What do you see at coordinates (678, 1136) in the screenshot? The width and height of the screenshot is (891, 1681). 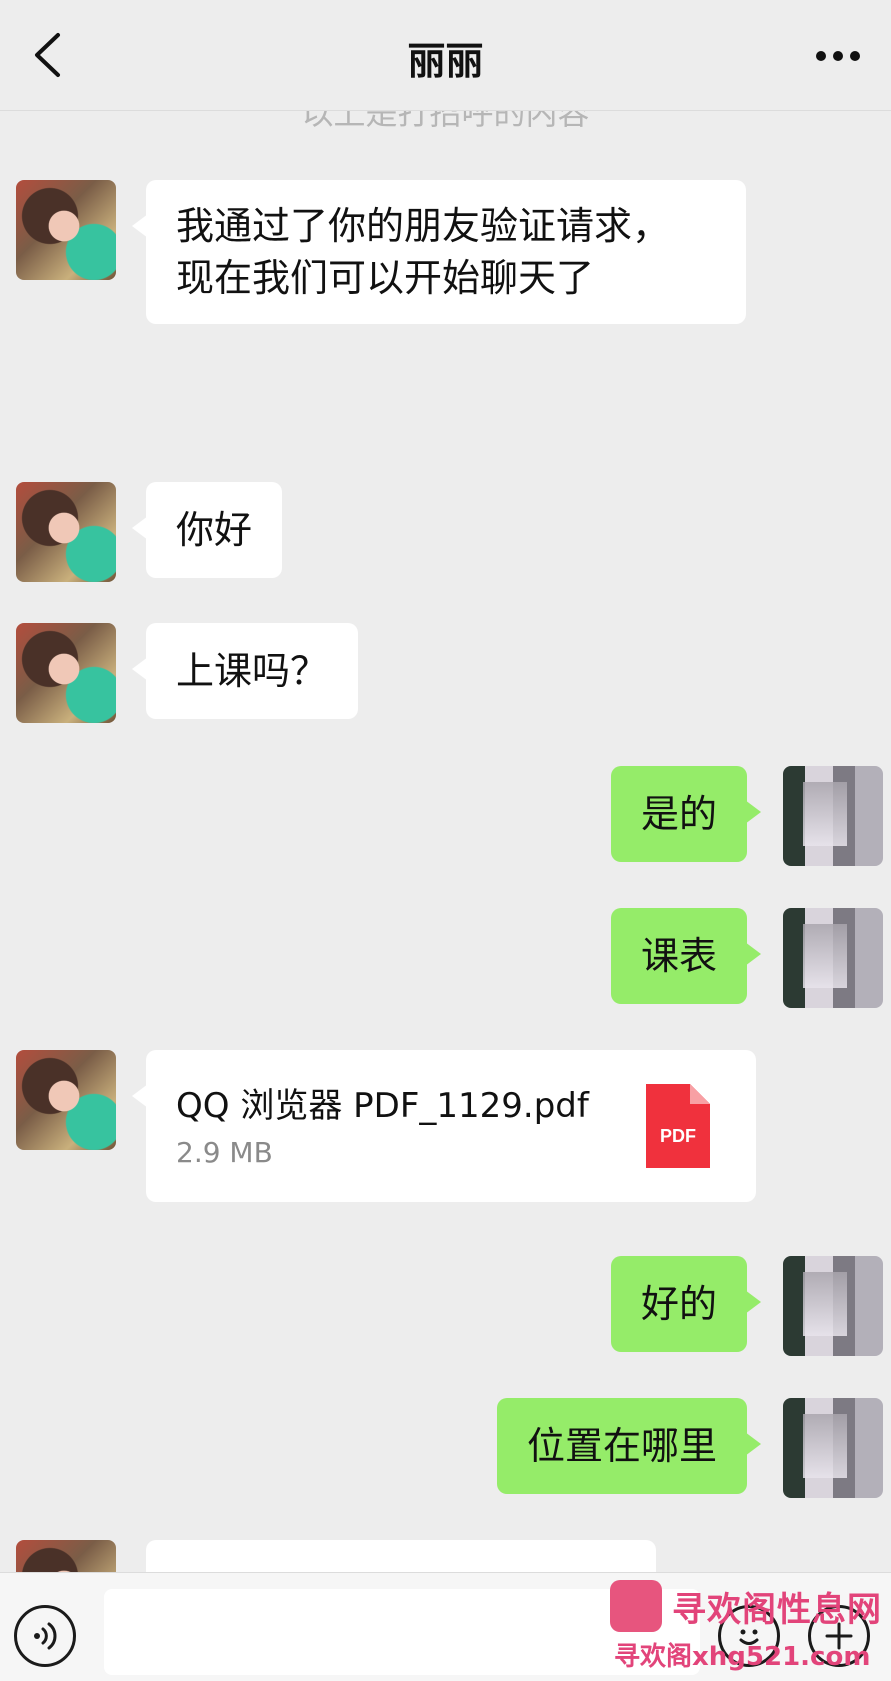 I see `pdf-icon-label: PDF` at bounding box center [678, 1136].